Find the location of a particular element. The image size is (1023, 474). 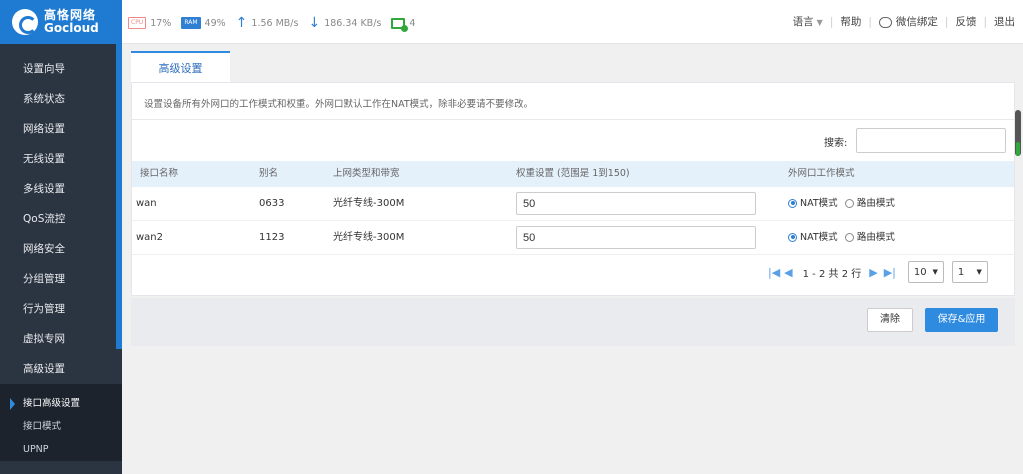

cell-alias: 0633 is located at coordinates (272, 203).